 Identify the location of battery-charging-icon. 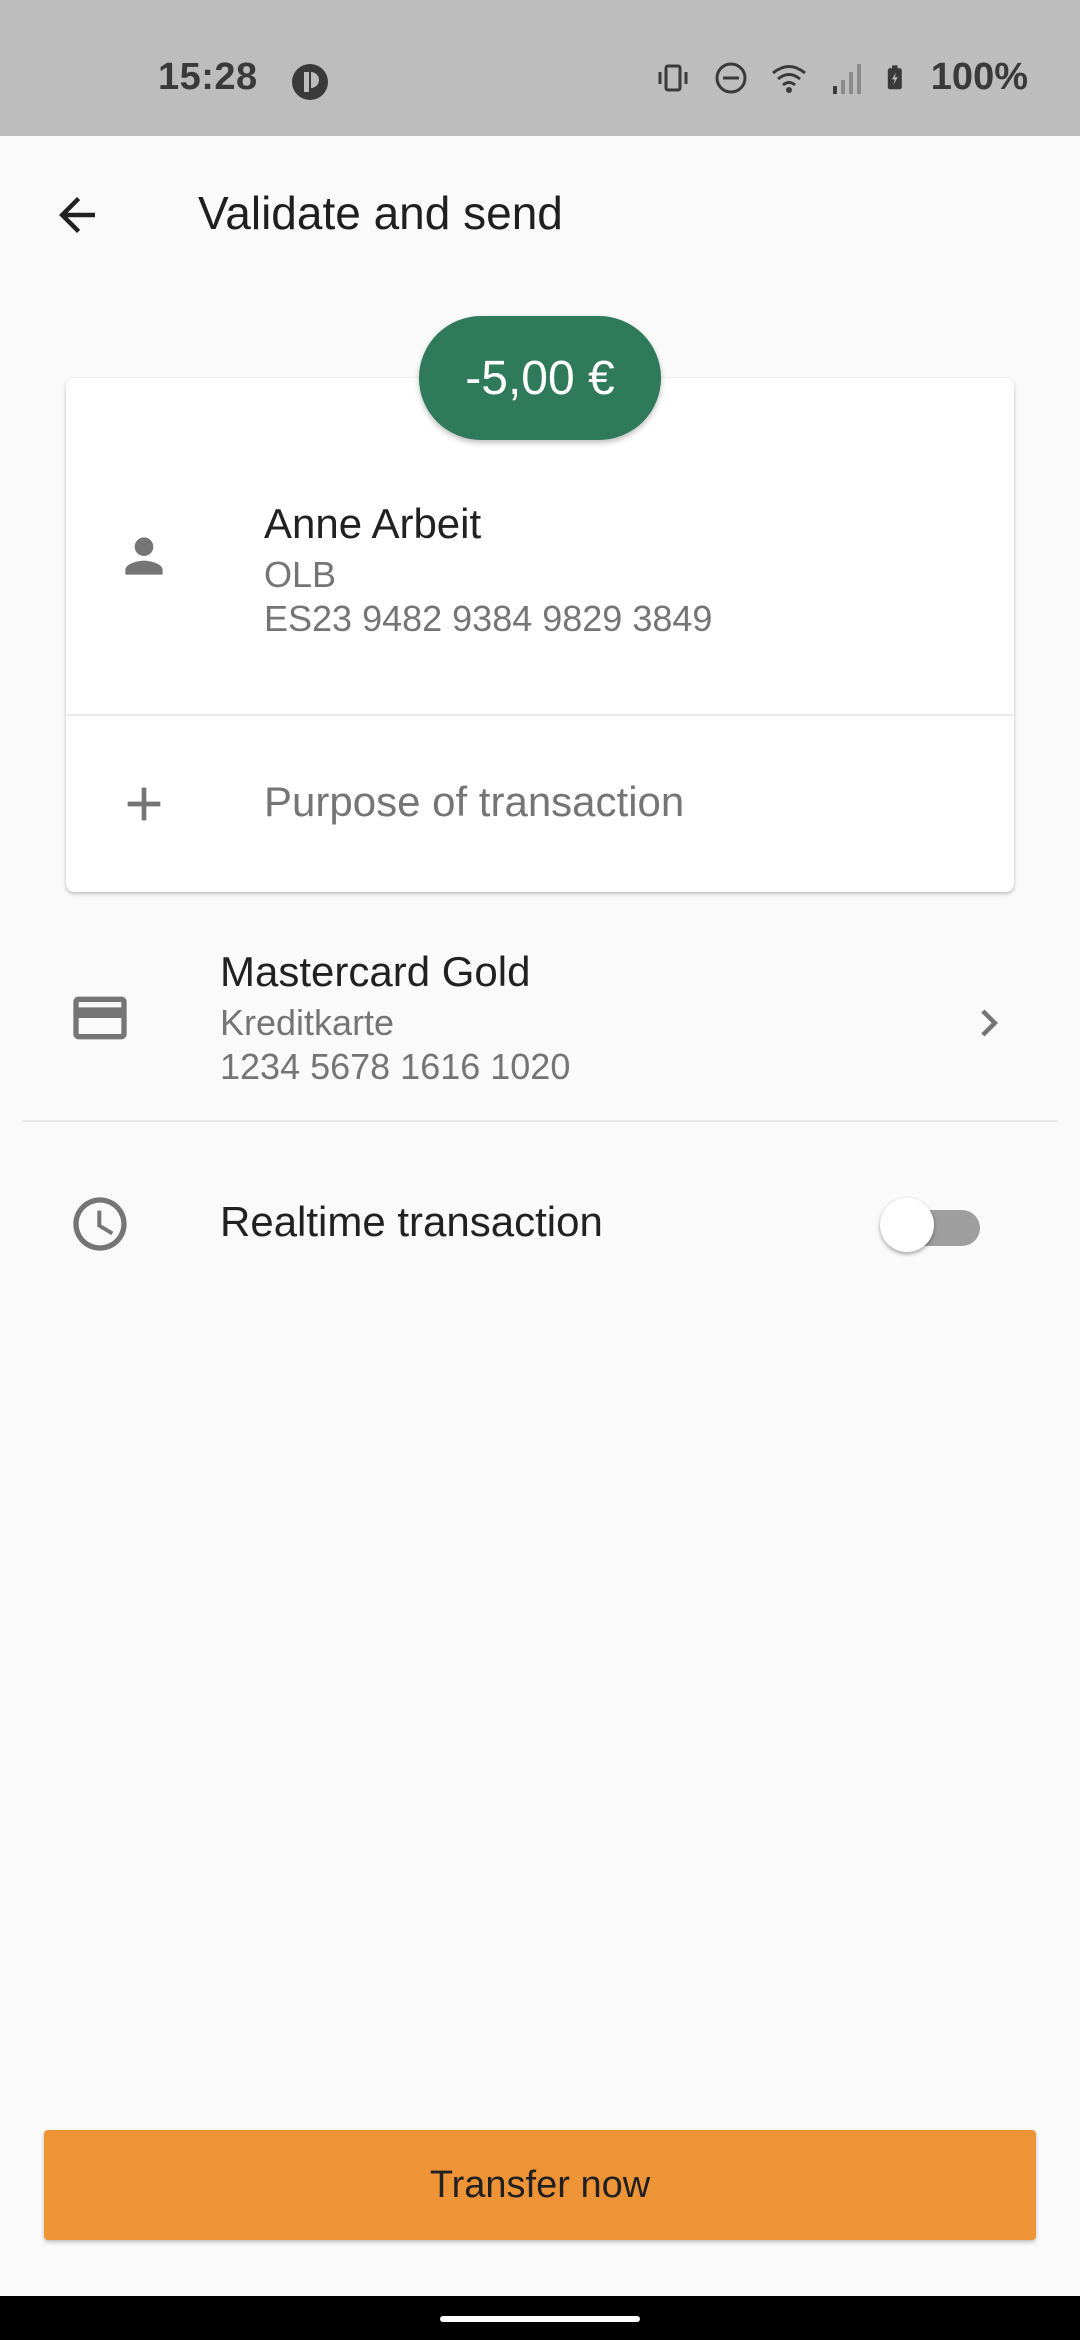
(894, 76).